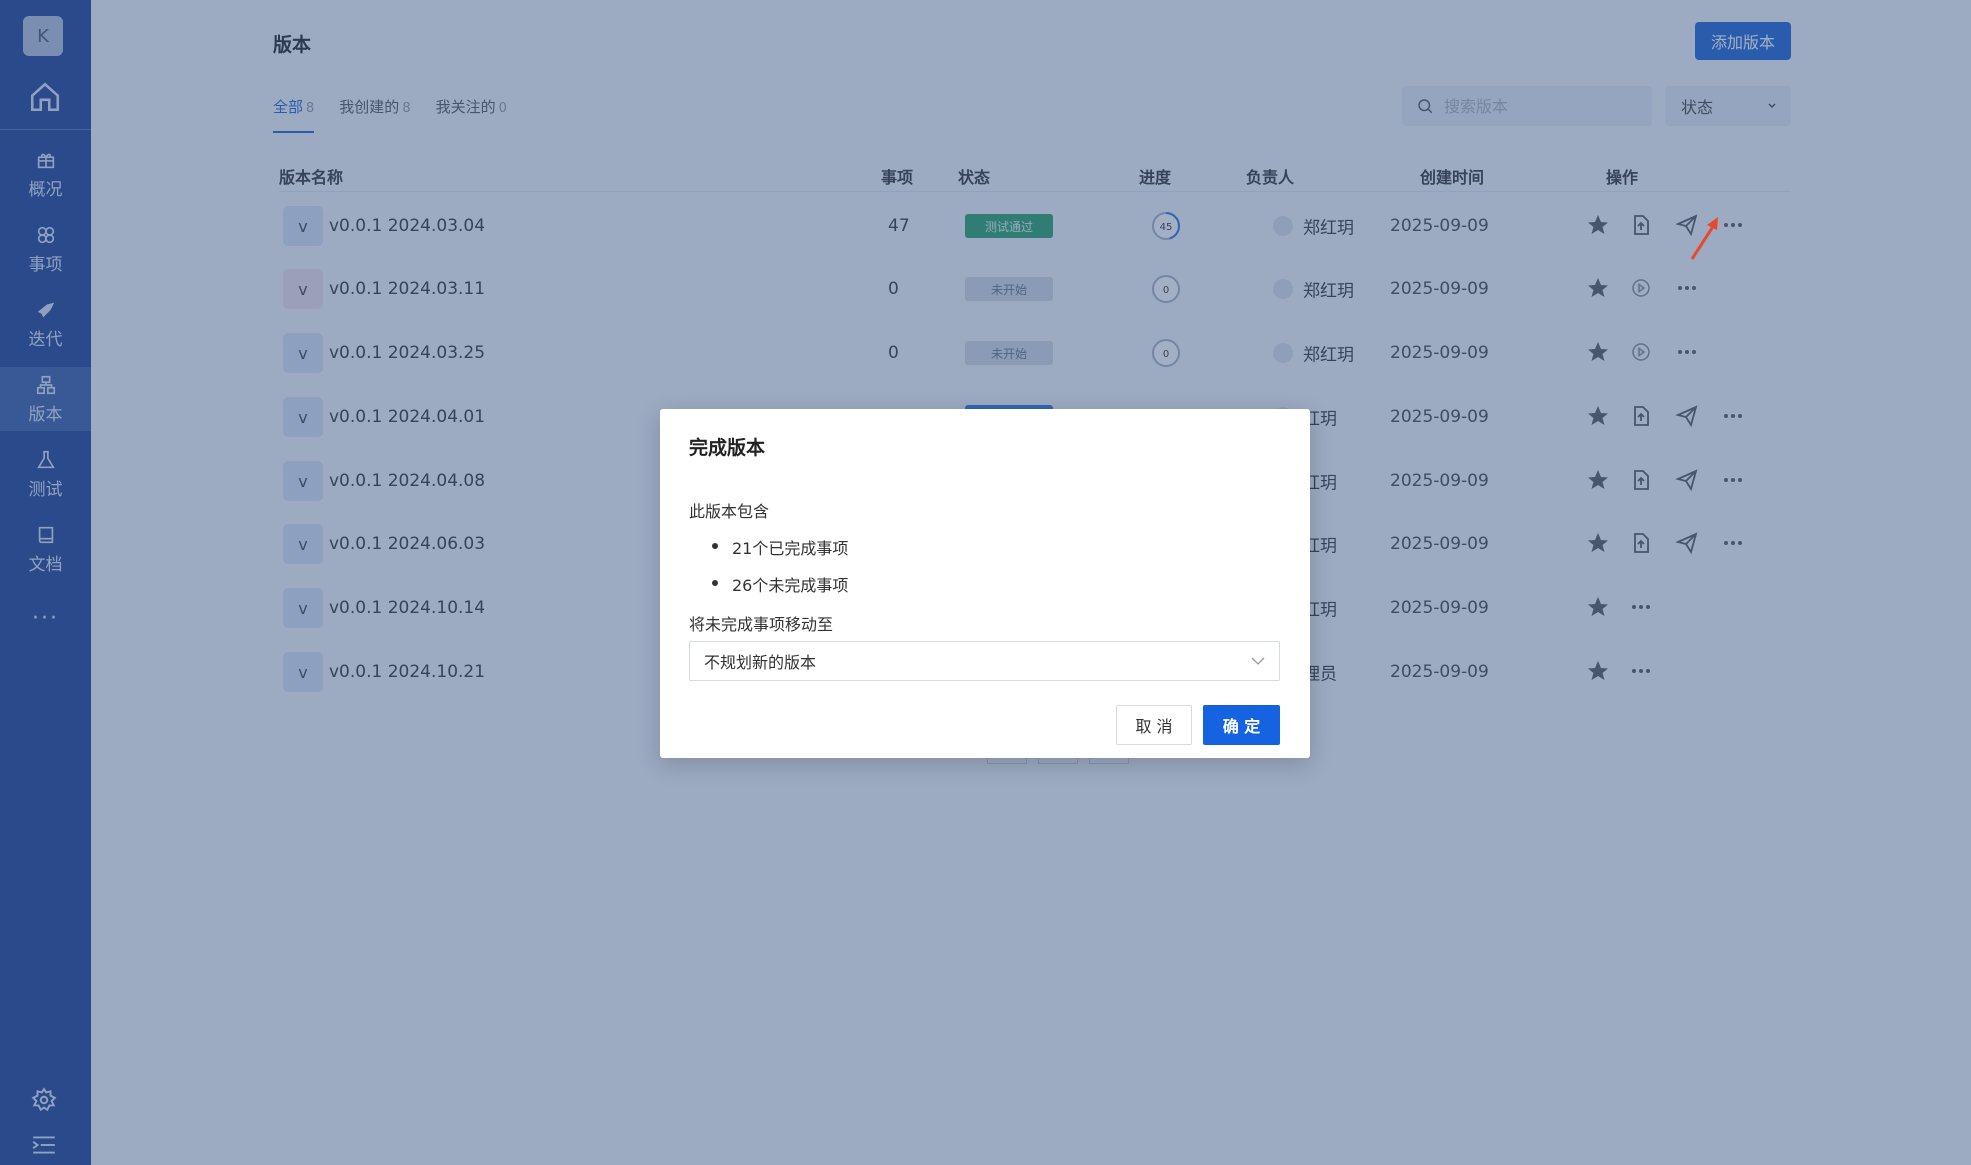  I want to click on dialog-move-label: 将未完成事项移动至, so click(761, 624).